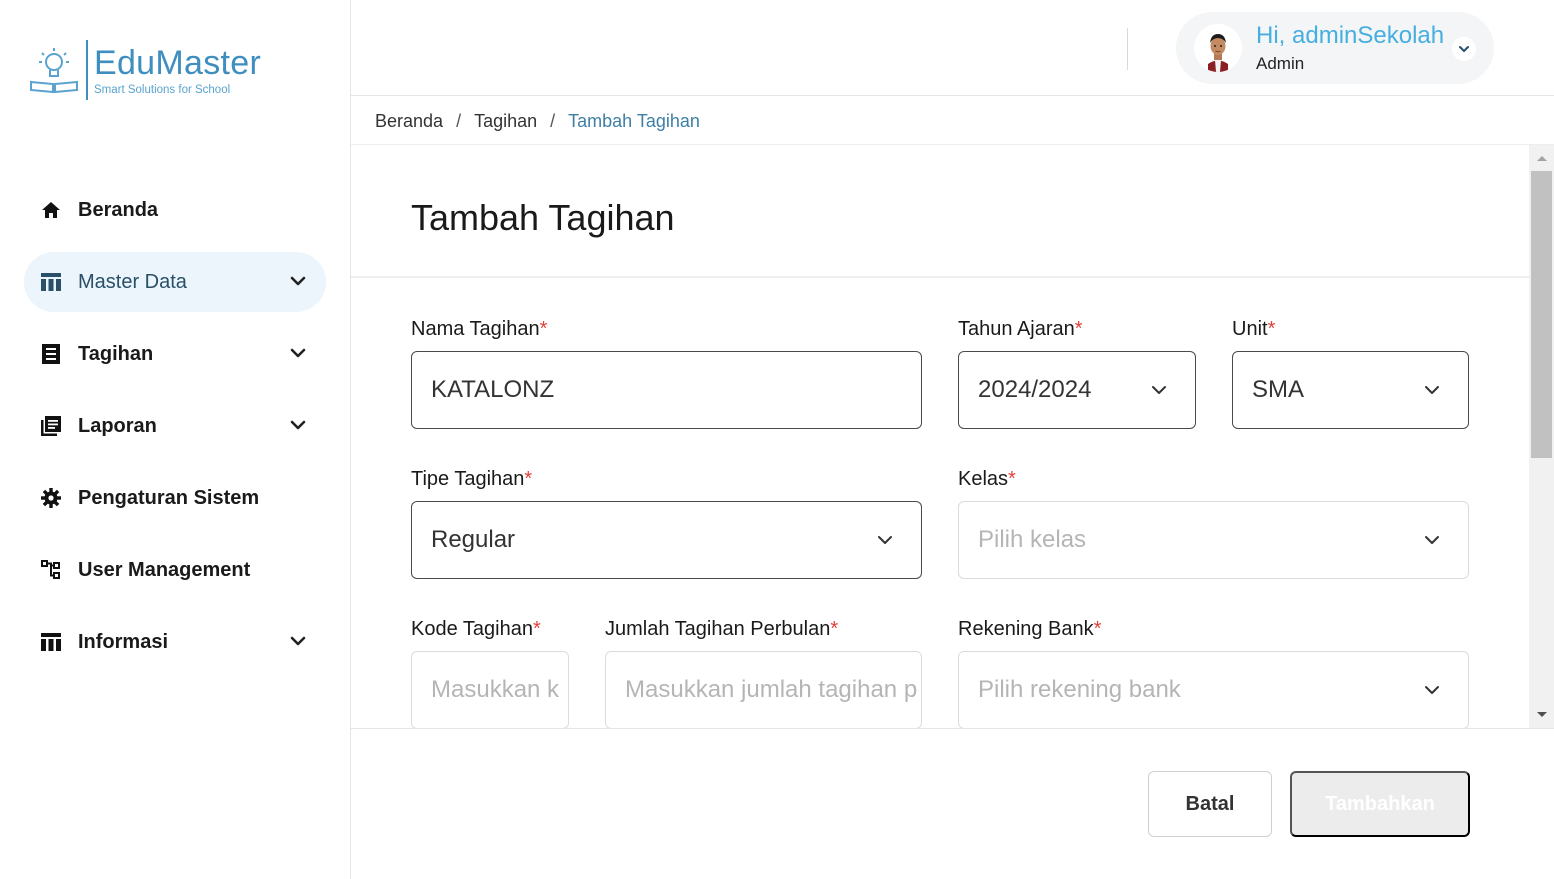 This screenshot has height=879, width=1554. Describe the element at coordinates (472, 479) in the screenshot. I see `tipe-tagihan-label: Tipe Tagihan*` at that location.